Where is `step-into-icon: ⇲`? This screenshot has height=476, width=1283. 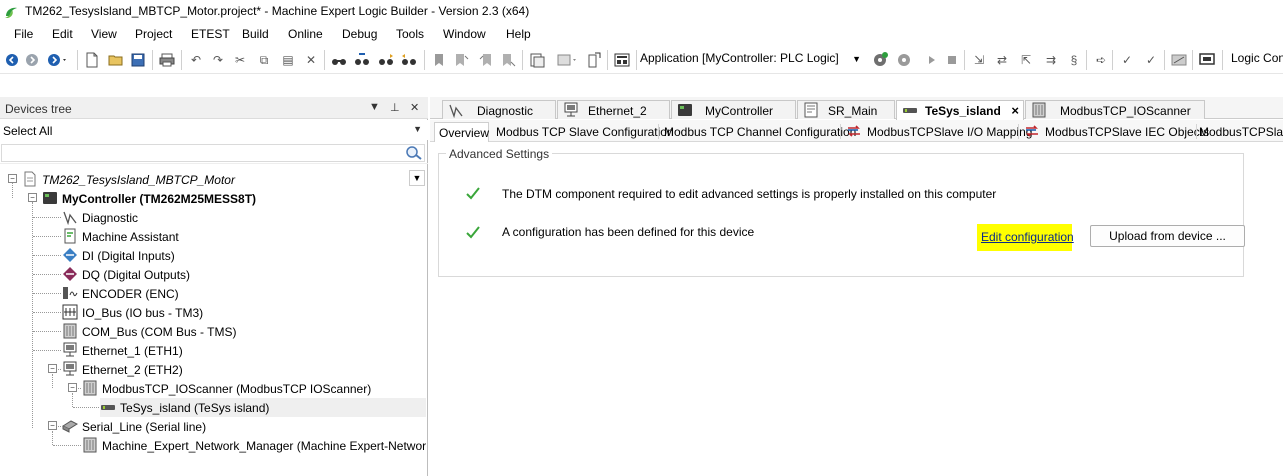
step-into-icon: ⇲ is located at coordinates (979, 60).